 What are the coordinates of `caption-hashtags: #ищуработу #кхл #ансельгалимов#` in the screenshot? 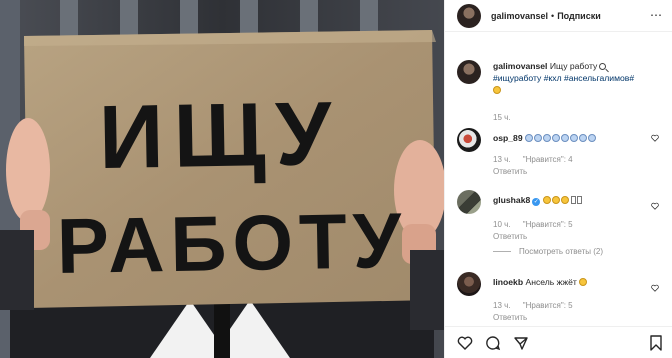 It's located at (563, 78).